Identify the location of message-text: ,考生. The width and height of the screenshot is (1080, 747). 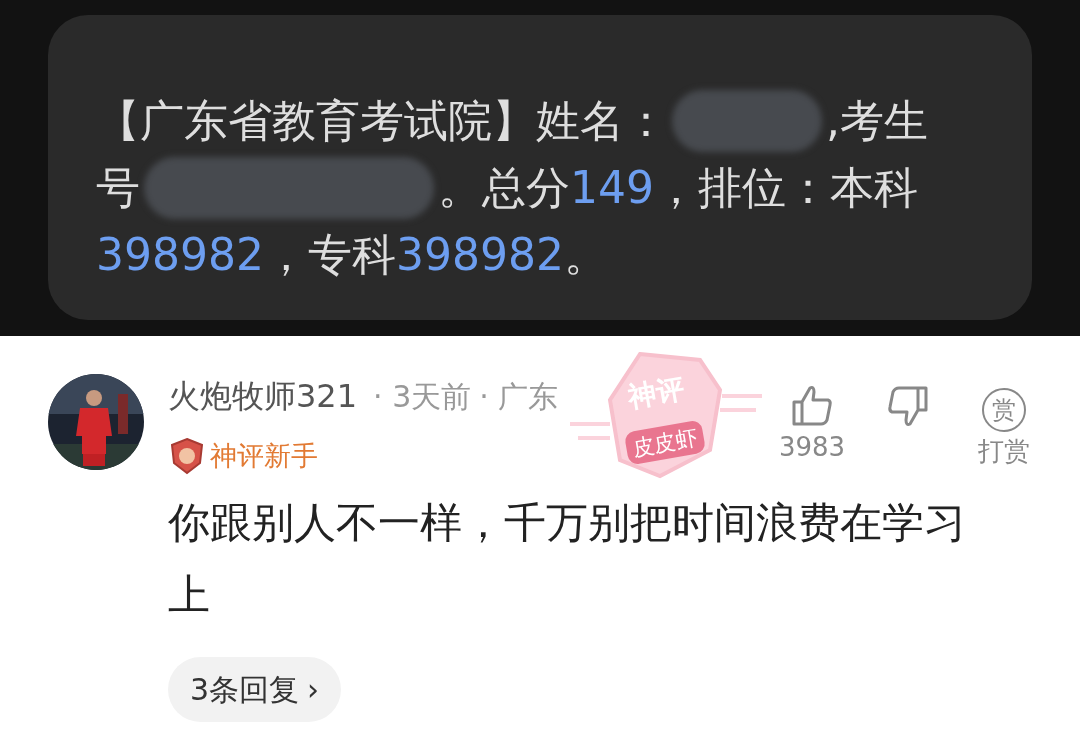
(877, 120).